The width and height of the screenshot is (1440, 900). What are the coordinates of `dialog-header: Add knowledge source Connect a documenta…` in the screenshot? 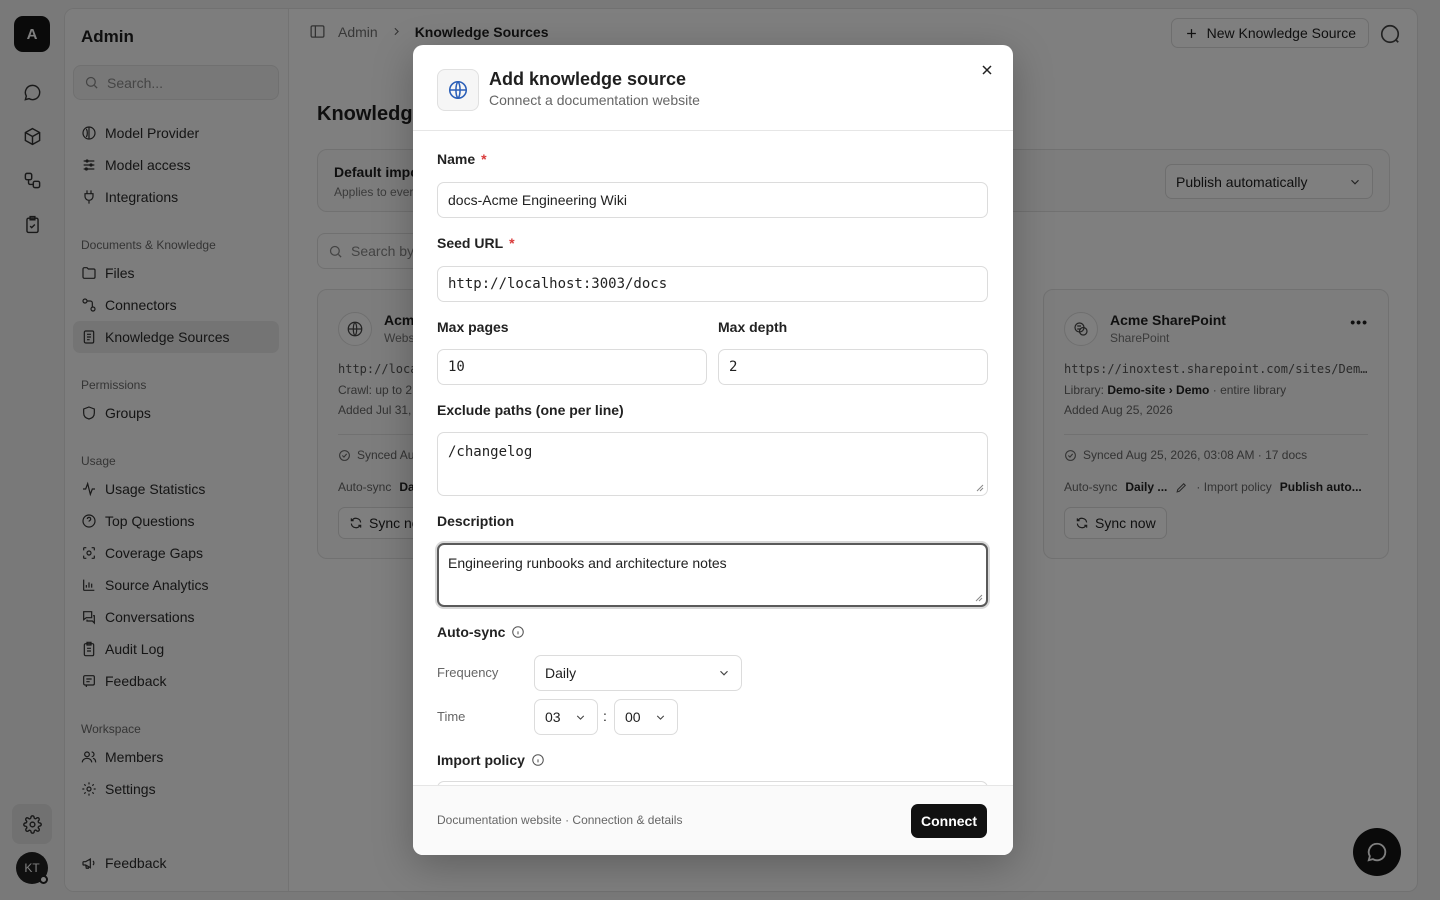 It's located at (713, 88).